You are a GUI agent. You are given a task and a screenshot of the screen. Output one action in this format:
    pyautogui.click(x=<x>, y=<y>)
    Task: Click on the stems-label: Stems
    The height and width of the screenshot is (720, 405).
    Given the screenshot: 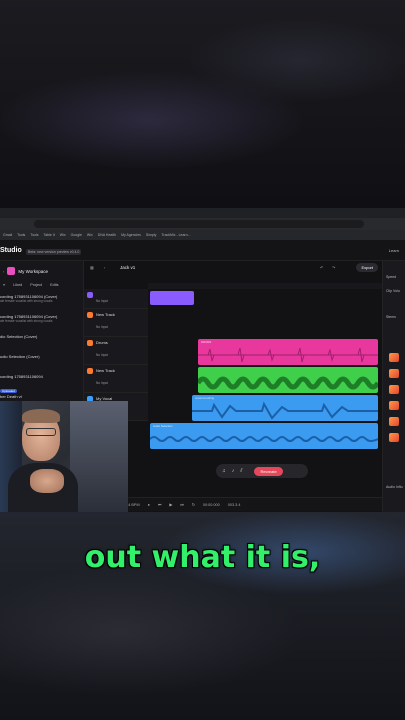 What is the action you would take?
    pyautogui.click(x=391, y=317)
    